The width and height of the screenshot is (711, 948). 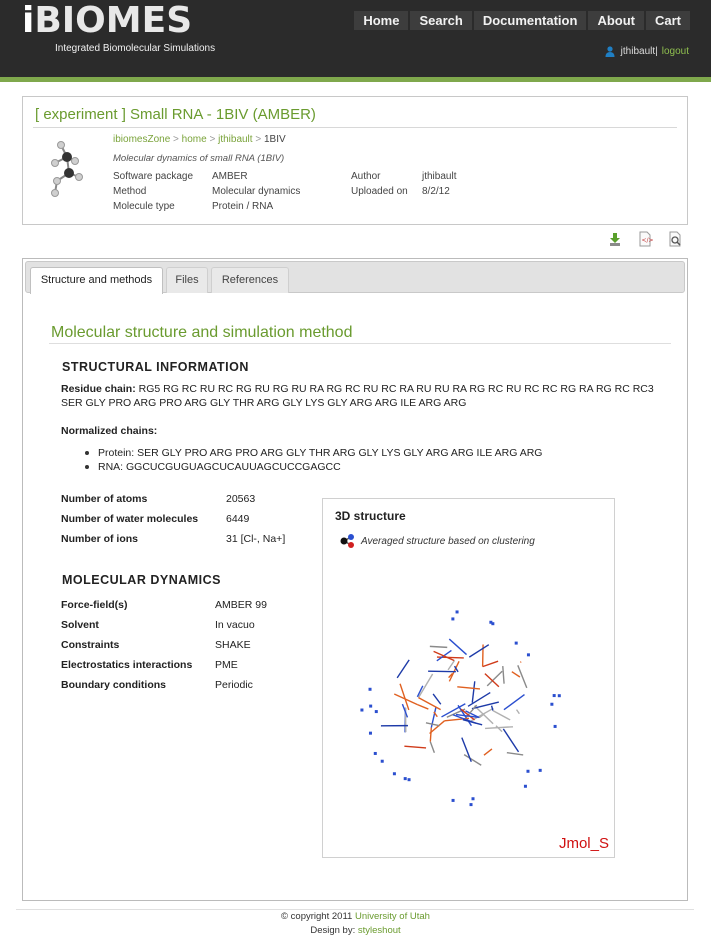 I want to click on molecule-type-value: Protein / RNA, so click(x=243, y=206).